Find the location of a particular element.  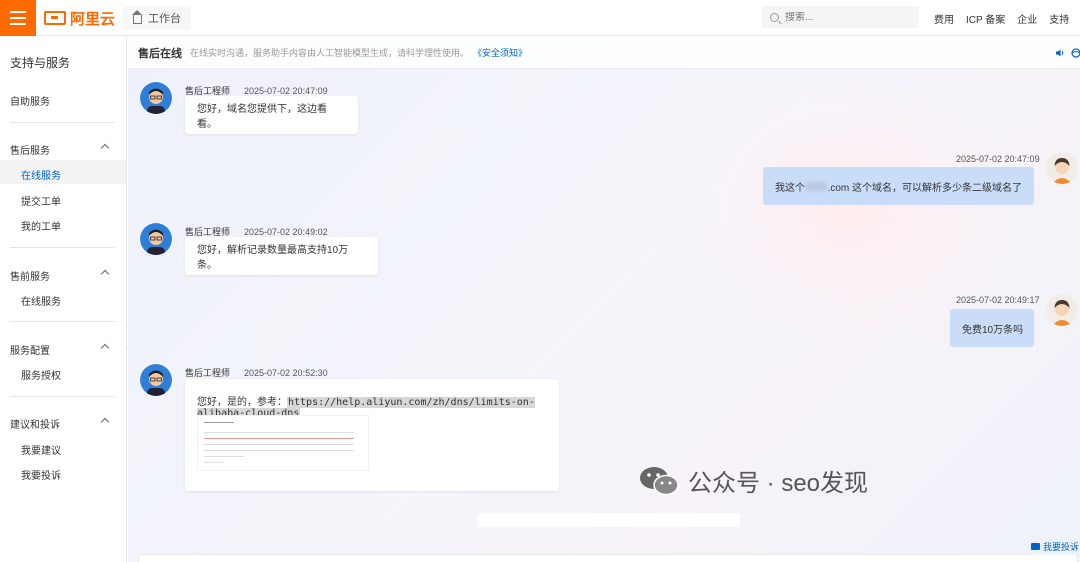

screenshot-thumbnail is located at coordinates (283, 443).